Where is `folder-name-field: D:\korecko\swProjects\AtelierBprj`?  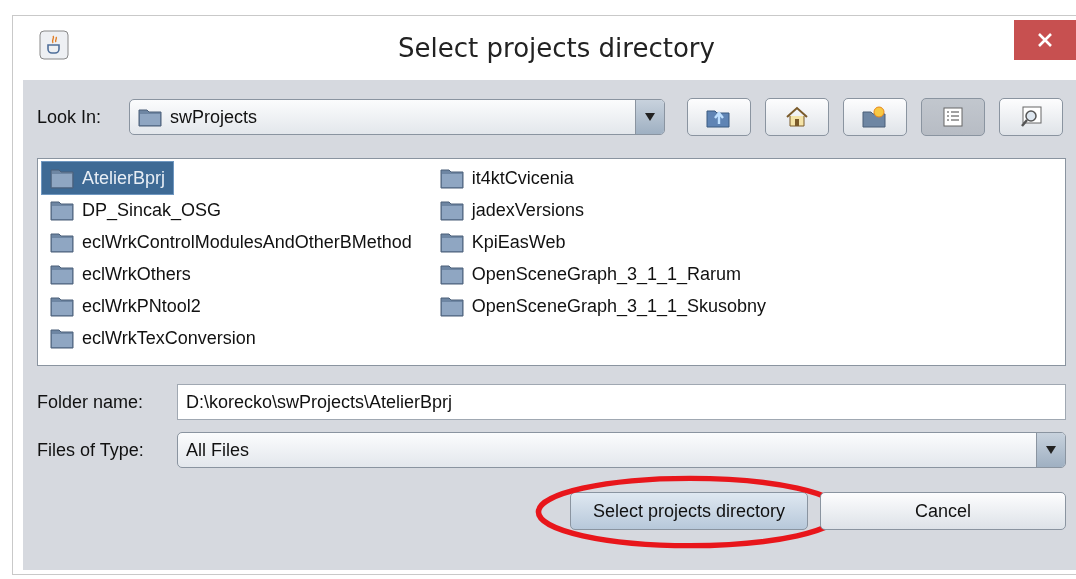
folder-name-field: D:\korecko\swProjects\AtelierBprj is located at coordinates (621, 402).